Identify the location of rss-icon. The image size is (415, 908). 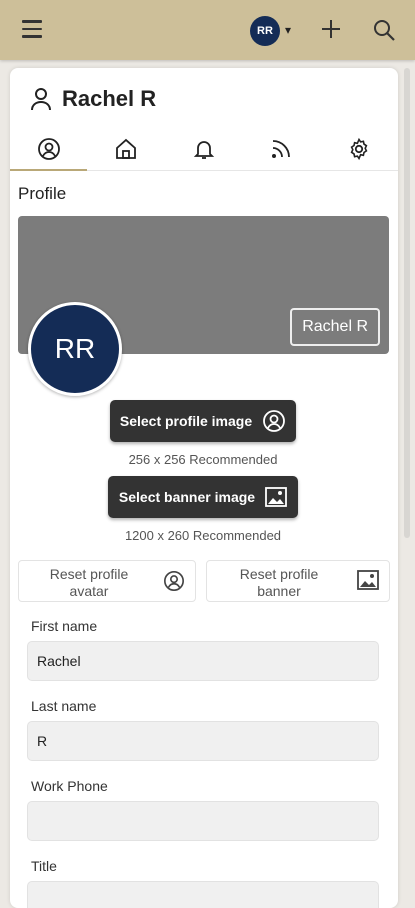
(280, 149).